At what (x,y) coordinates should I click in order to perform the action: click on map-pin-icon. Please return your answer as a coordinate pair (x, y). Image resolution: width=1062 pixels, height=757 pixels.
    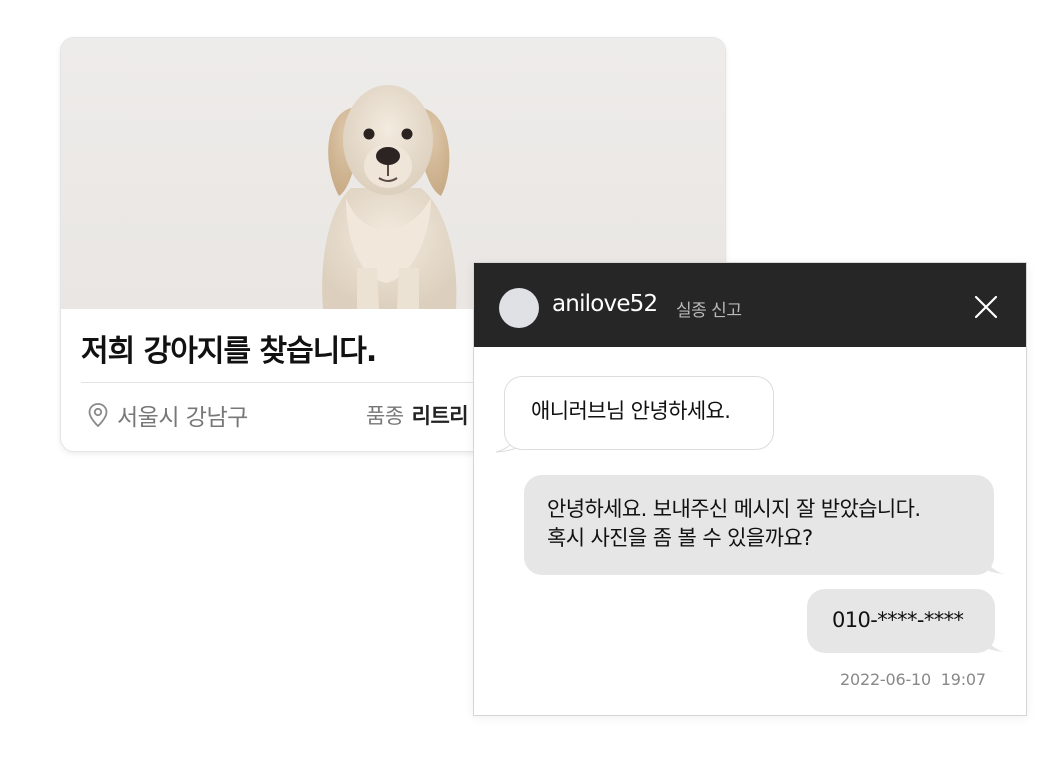
    Looking at the image, I should click on (98, 415).